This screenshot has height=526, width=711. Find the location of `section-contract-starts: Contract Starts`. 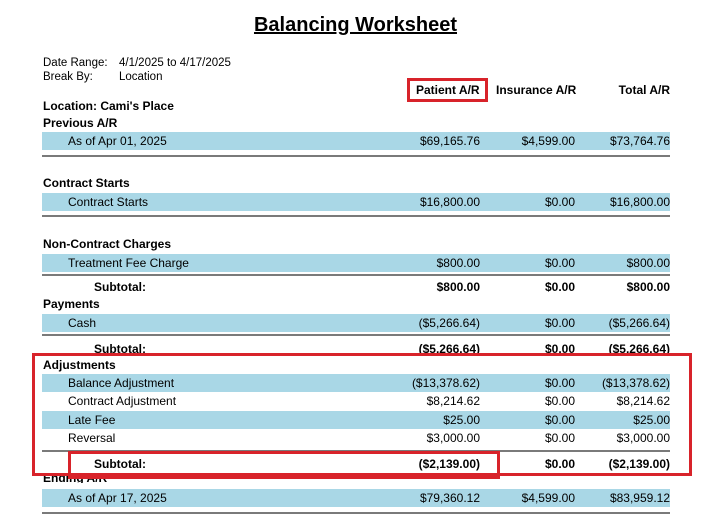

section-contract-starts: Contract Starts is located at coordinates (86, 183).